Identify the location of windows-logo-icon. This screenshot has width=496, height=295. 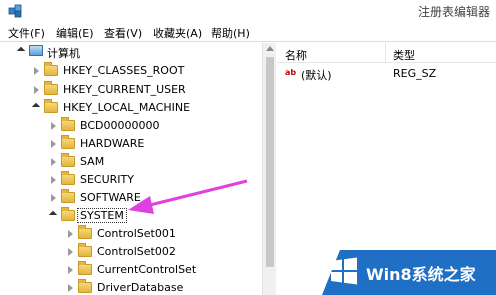
(344, 271).